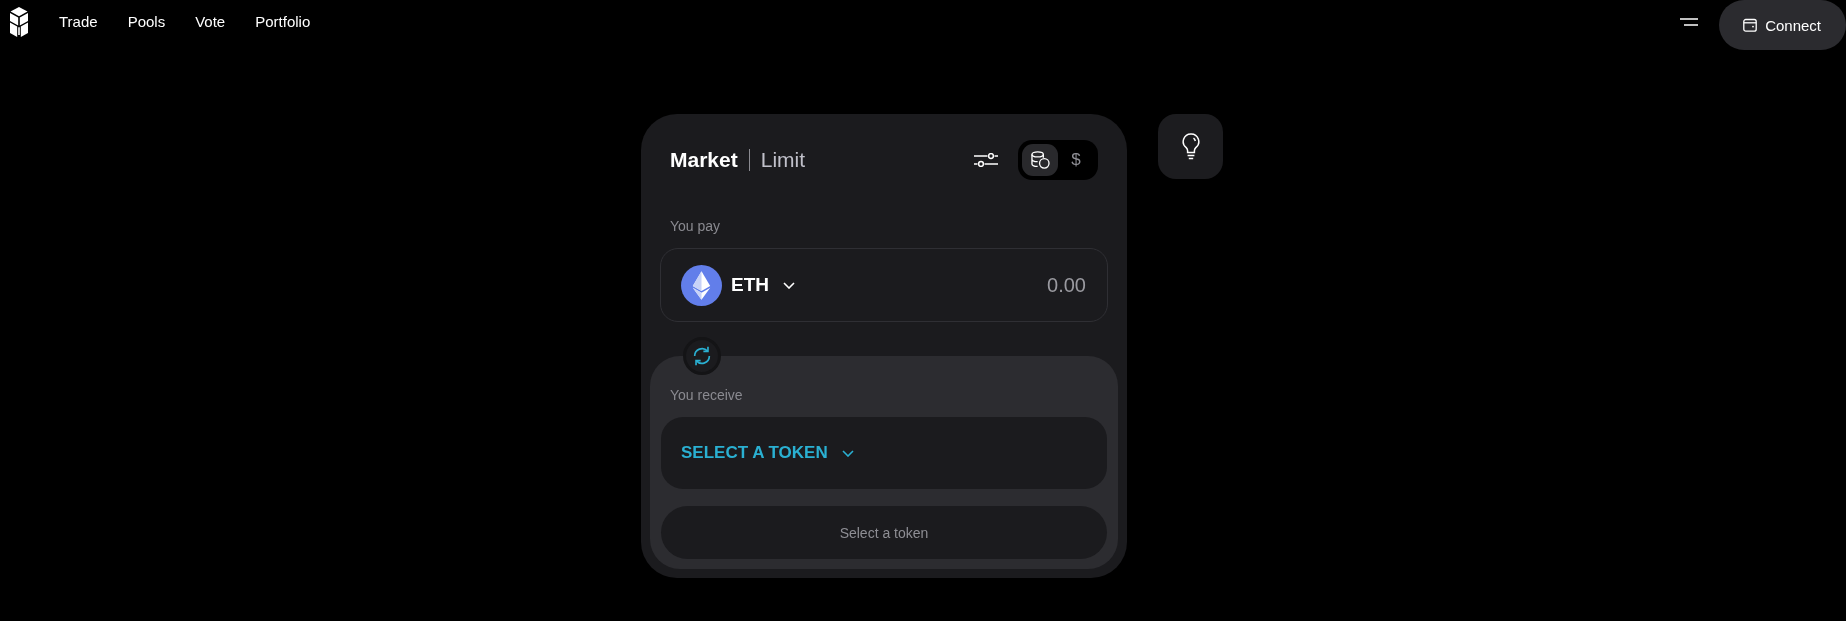  I want to click on eth-icon, so click(701, 285).